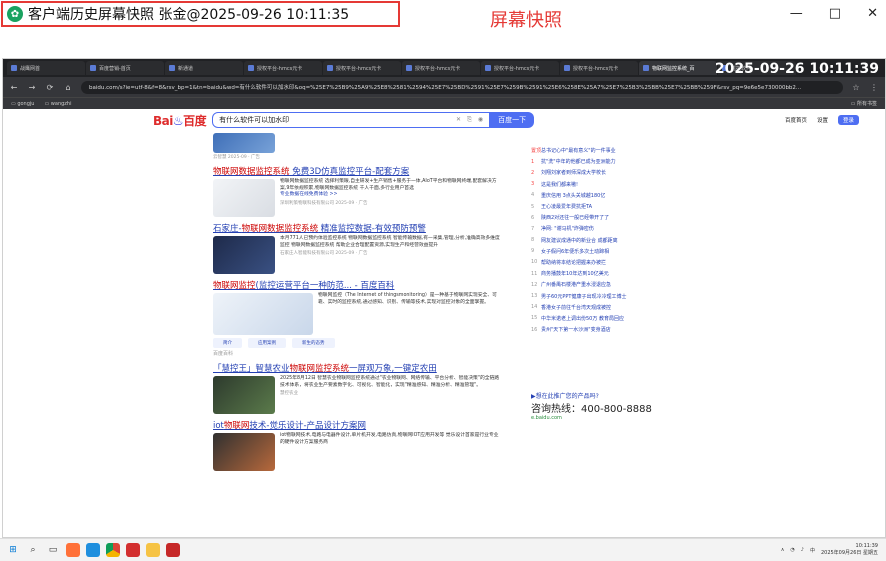 This screenshot has height=561, width=886. Describe the element at coordinates (14, 87) in the screenshot. I see `back-icon: ←` at that location.